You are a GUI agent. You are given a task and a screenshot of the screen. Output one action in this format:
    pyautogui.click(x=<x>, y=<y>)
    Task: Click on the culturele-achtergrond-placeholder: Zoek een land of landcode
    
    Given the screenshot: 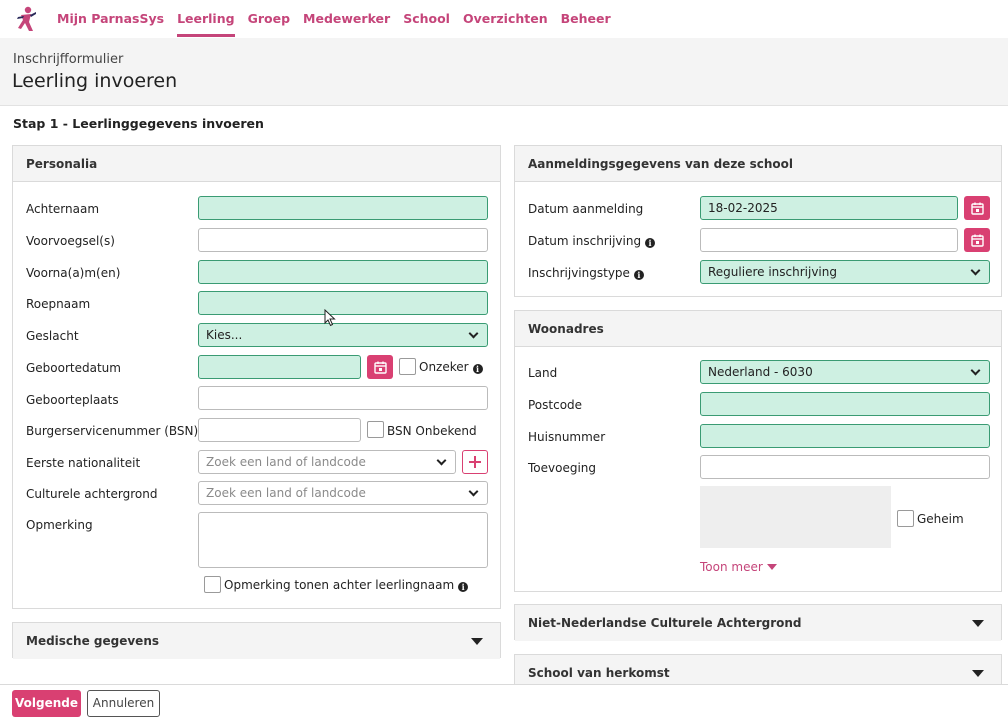 What is the action you would take?
    pyautogui.click(x=286, y=493)
    